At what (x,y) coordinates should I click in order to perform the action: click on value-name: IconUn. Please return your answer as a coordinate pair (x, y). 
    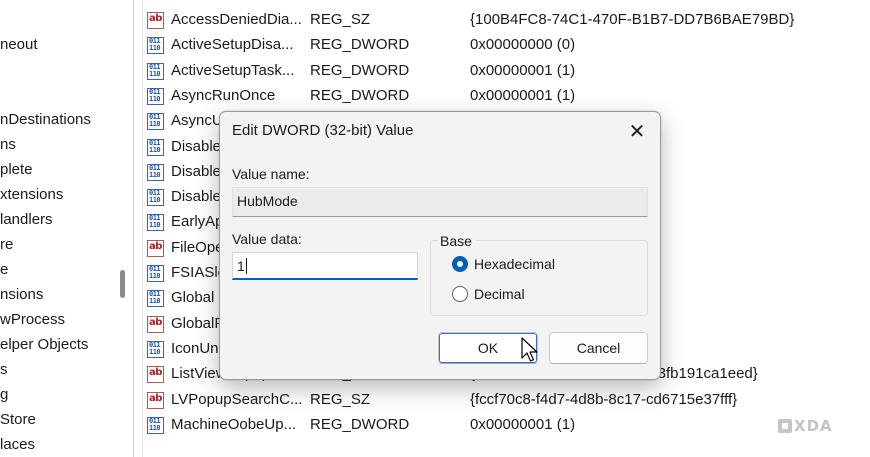
    Looking at the image, I should click on (195, 348).